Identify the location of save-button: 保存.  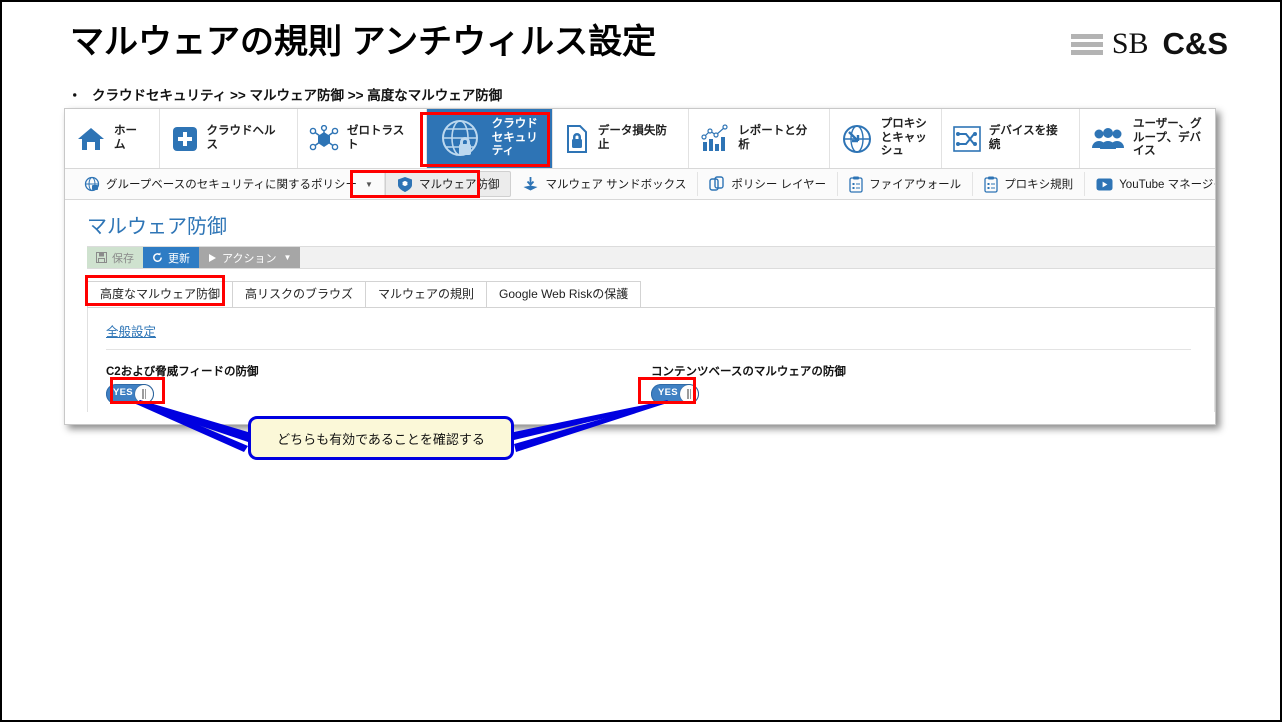
(115, 257).